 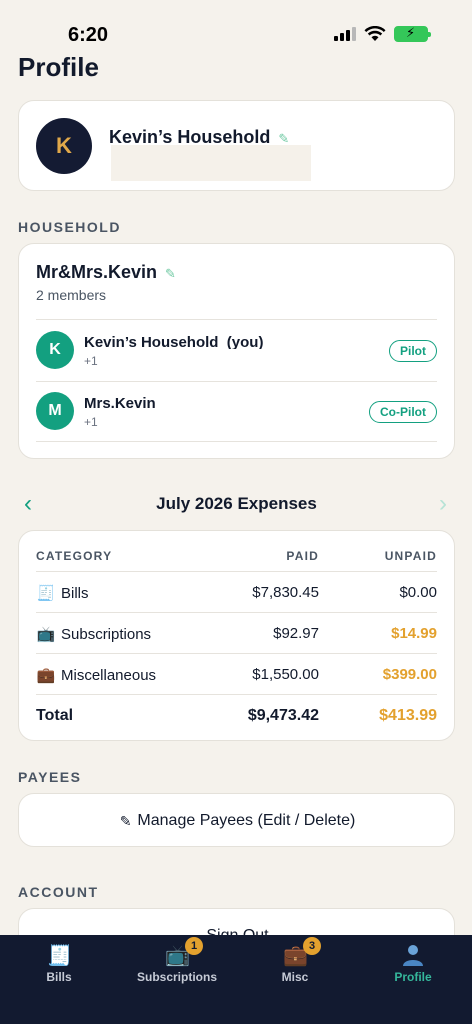 What do you see at coordinates (236, 551) in the screenshot?
I see `table-header: CATEGORY PAID UNPAID` at bounding box center [236, 551].